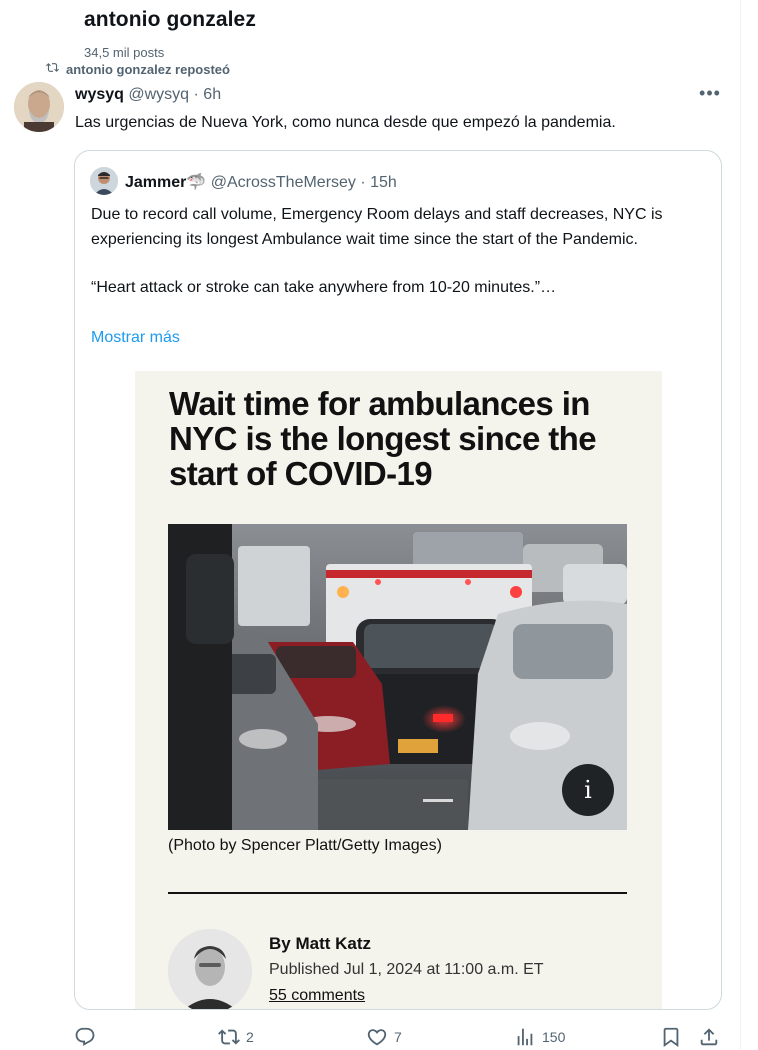  I want to click on post-count: 34,5 mil posts, so click(124, 52).